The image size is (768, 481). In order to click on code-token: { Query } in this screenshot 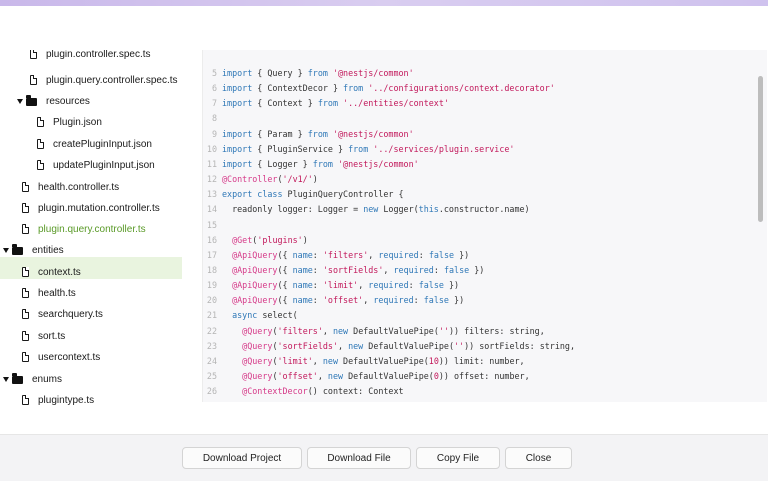, I will do `click(280, 73)`.